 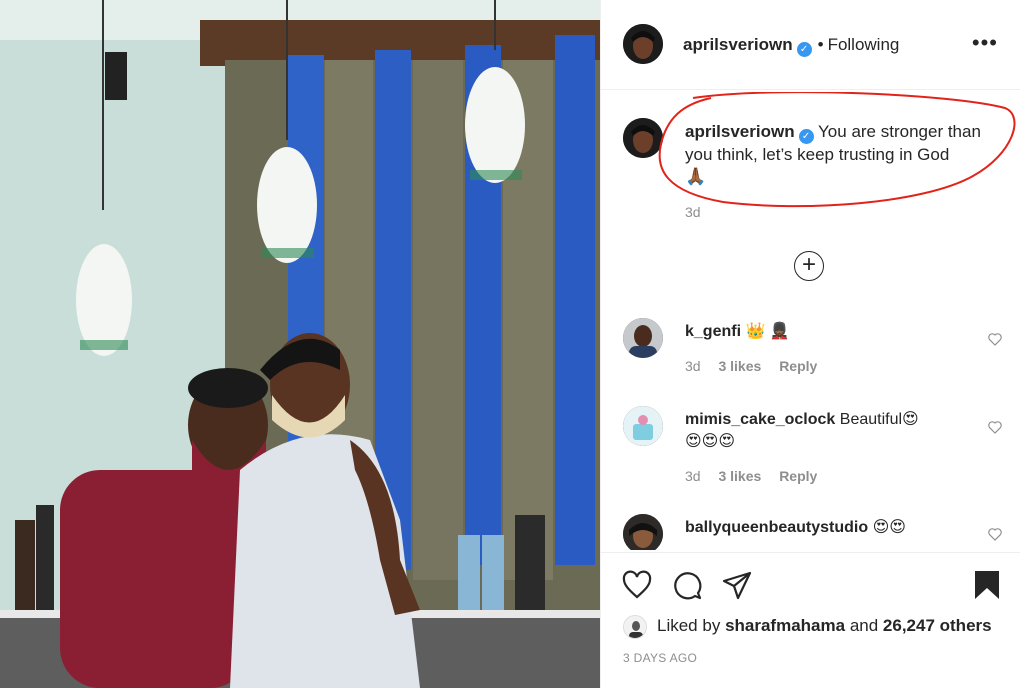 I want to click on comment-icon, so click(x=687, y=585).